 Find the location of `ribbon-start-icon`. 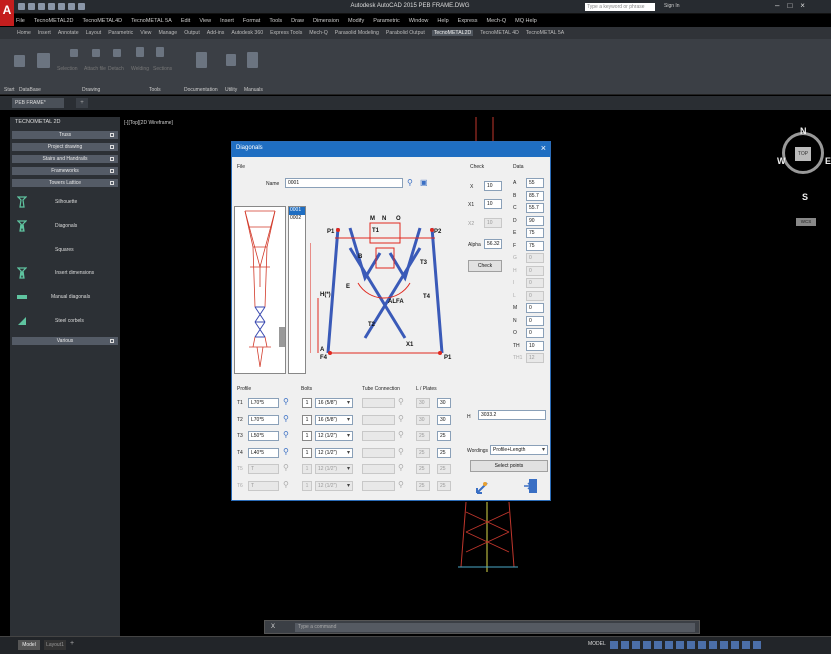

ribbon-start-icon is located at coordinates (19, 61).